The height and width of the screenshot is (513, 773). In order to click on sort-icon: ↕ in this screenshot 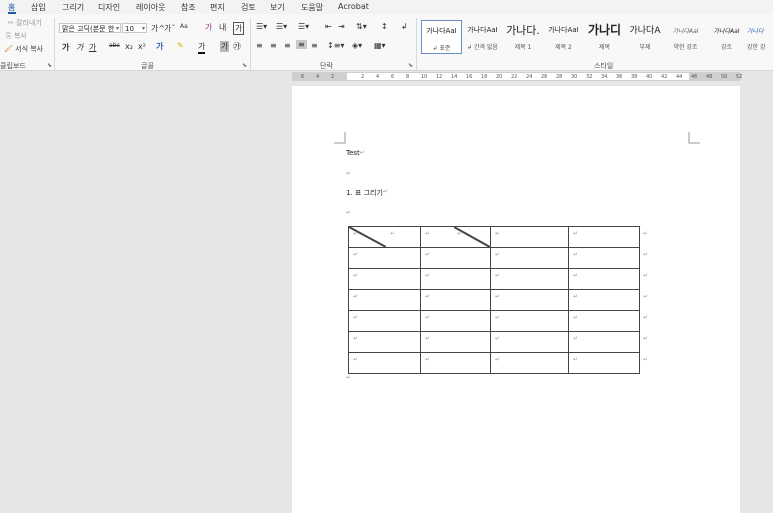, I will do `click(384, 26)`.